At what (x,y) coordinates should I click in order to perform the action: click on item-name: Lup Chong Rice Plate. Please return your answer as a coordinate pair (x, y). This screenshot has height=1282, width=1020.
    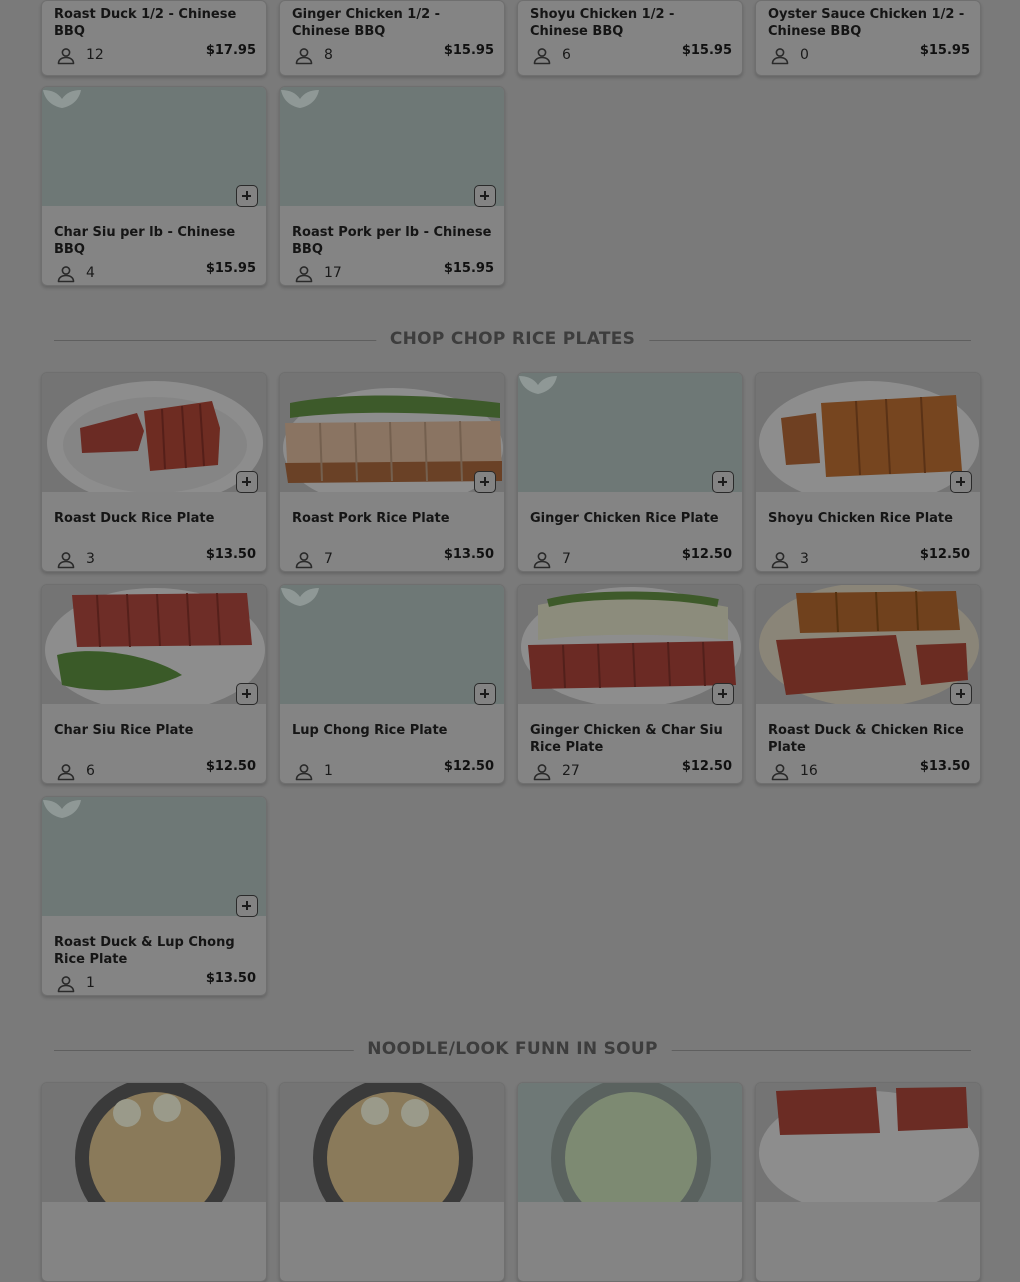
    Looking at the image, I should click on (370, 730).